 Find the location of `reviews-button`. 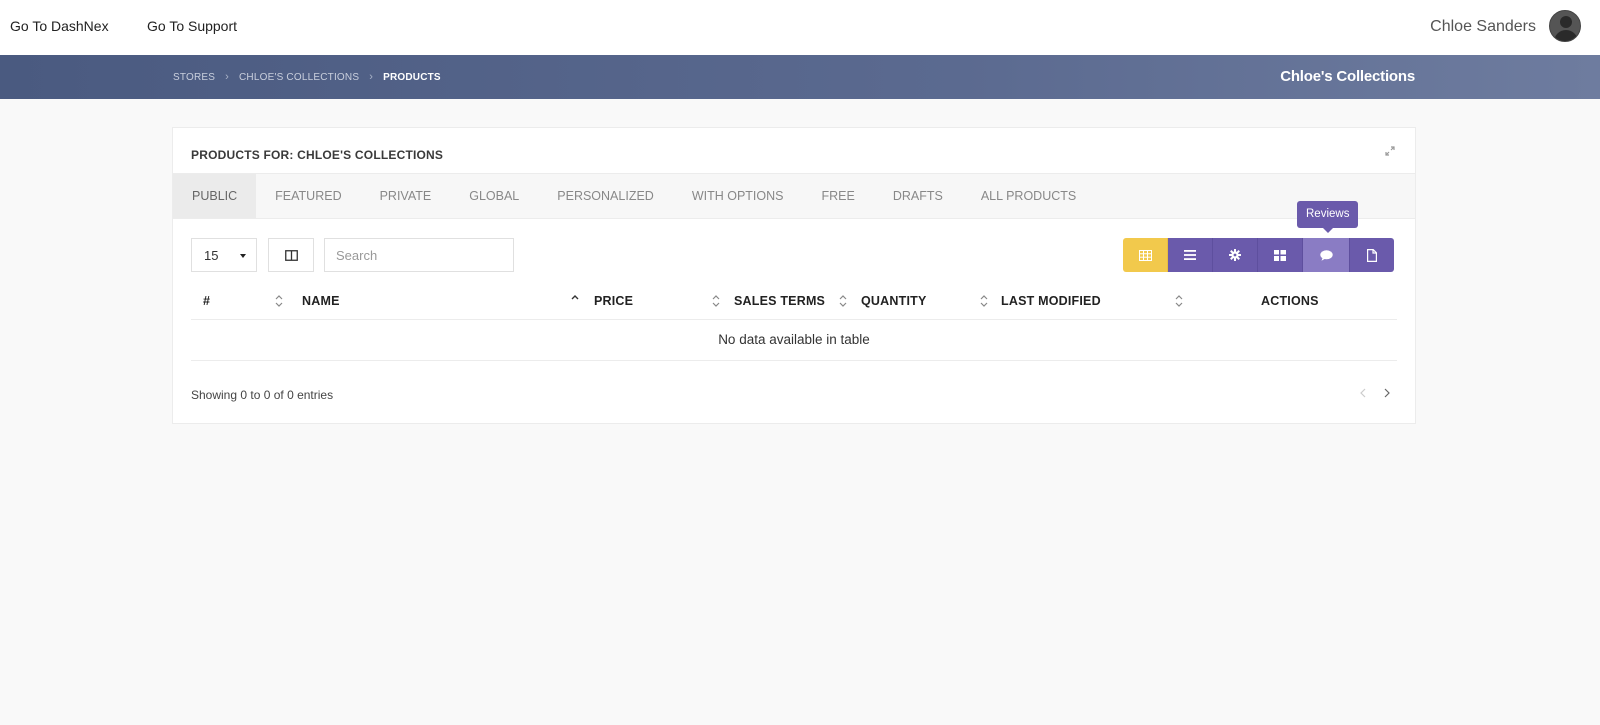

reviews-button is located at coordinates (1326, 255).